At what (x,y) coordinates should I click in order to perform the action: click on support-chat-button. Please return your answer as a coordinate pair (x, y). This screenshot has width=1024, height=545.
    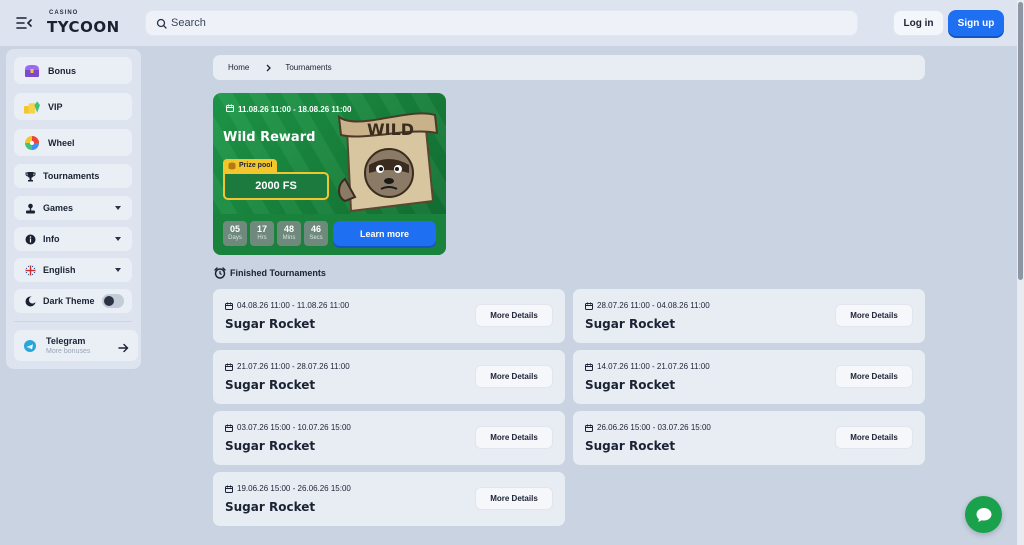
    Looking at the image, I should click on (983, 514).